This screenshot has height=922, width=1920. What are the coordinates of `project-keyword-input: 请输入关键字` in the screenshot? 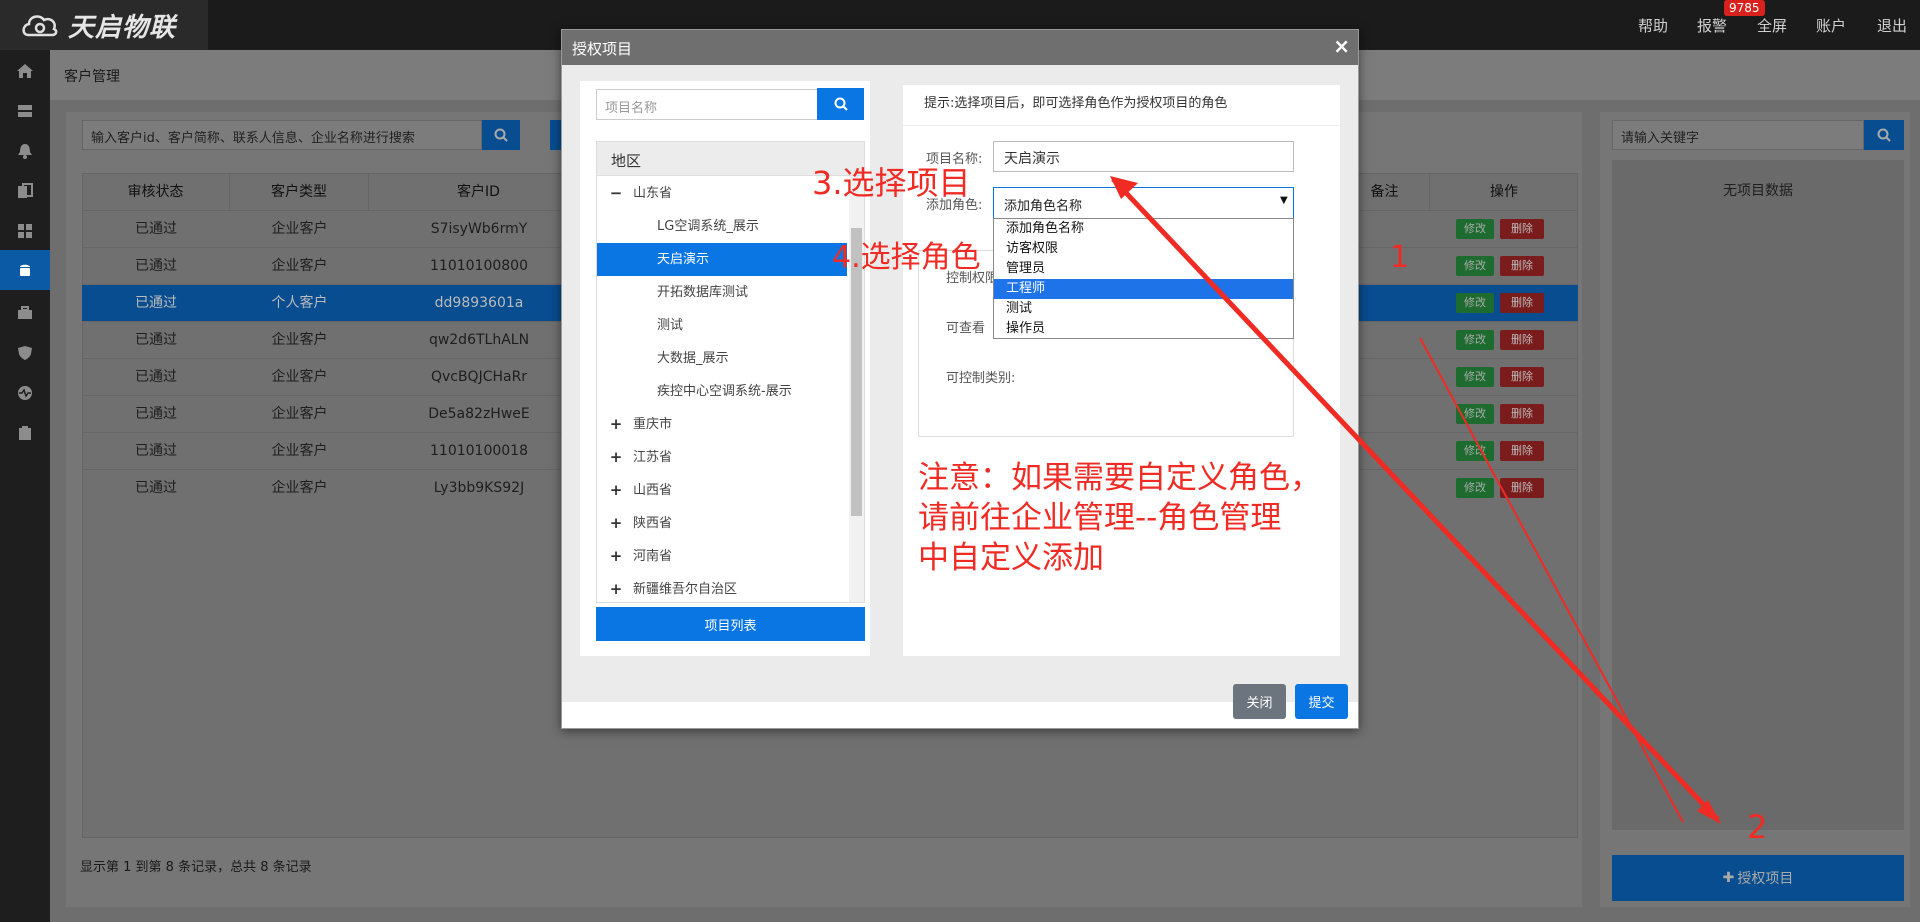 It's located at (1738, 135).